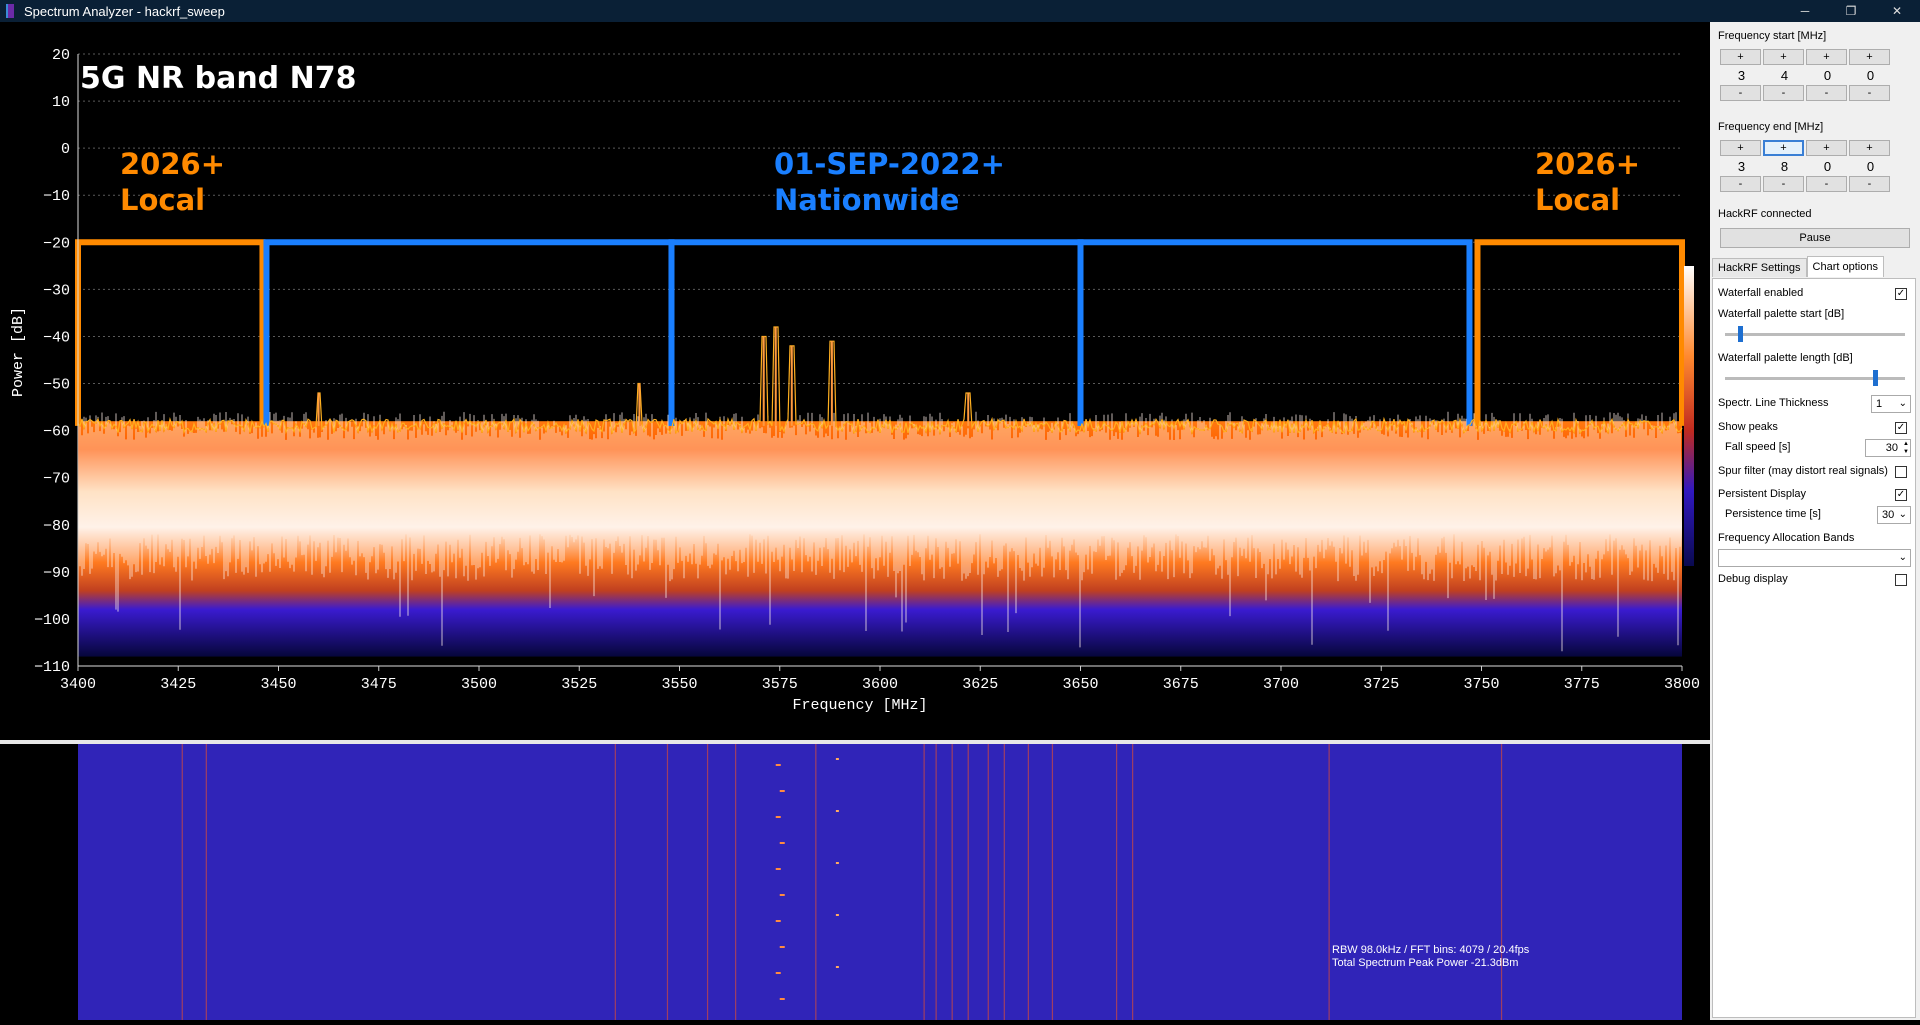  I want to click on allocation-bands-combo: ⌄, so click(1814, 558).